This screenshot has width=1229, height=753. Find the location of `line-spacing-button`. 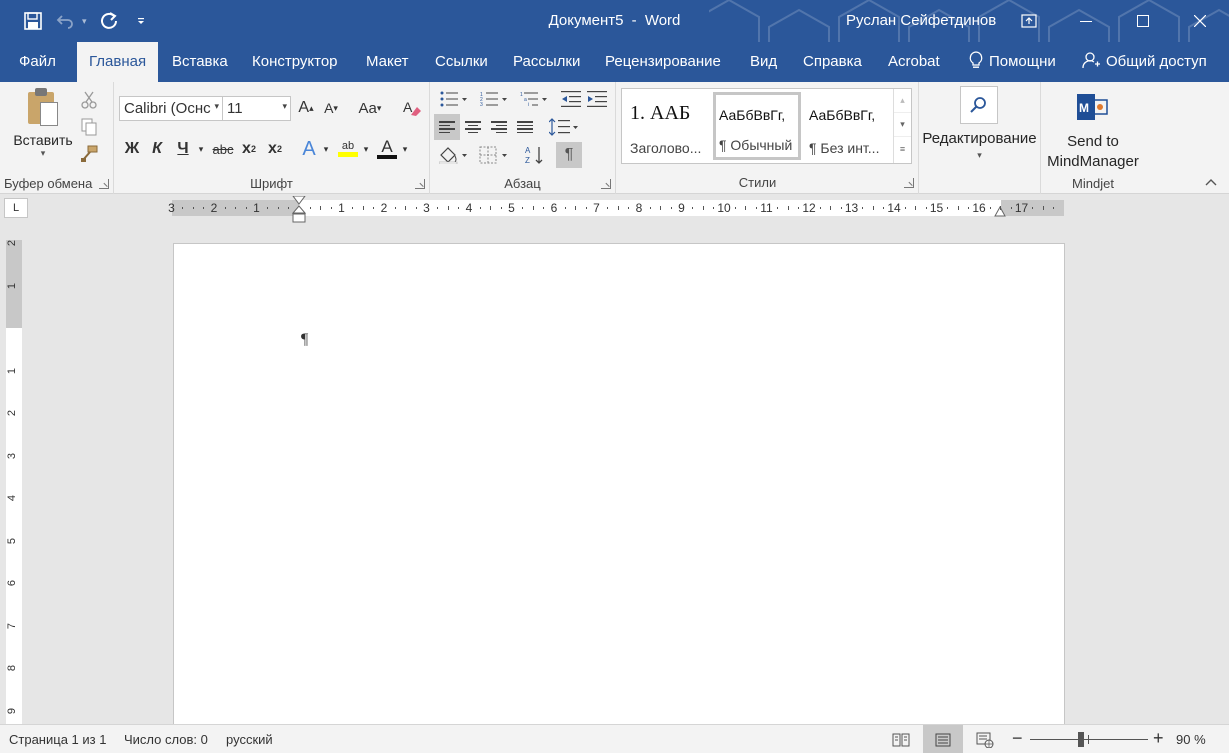

line-spacing-button is located at coordinates (564, 127).